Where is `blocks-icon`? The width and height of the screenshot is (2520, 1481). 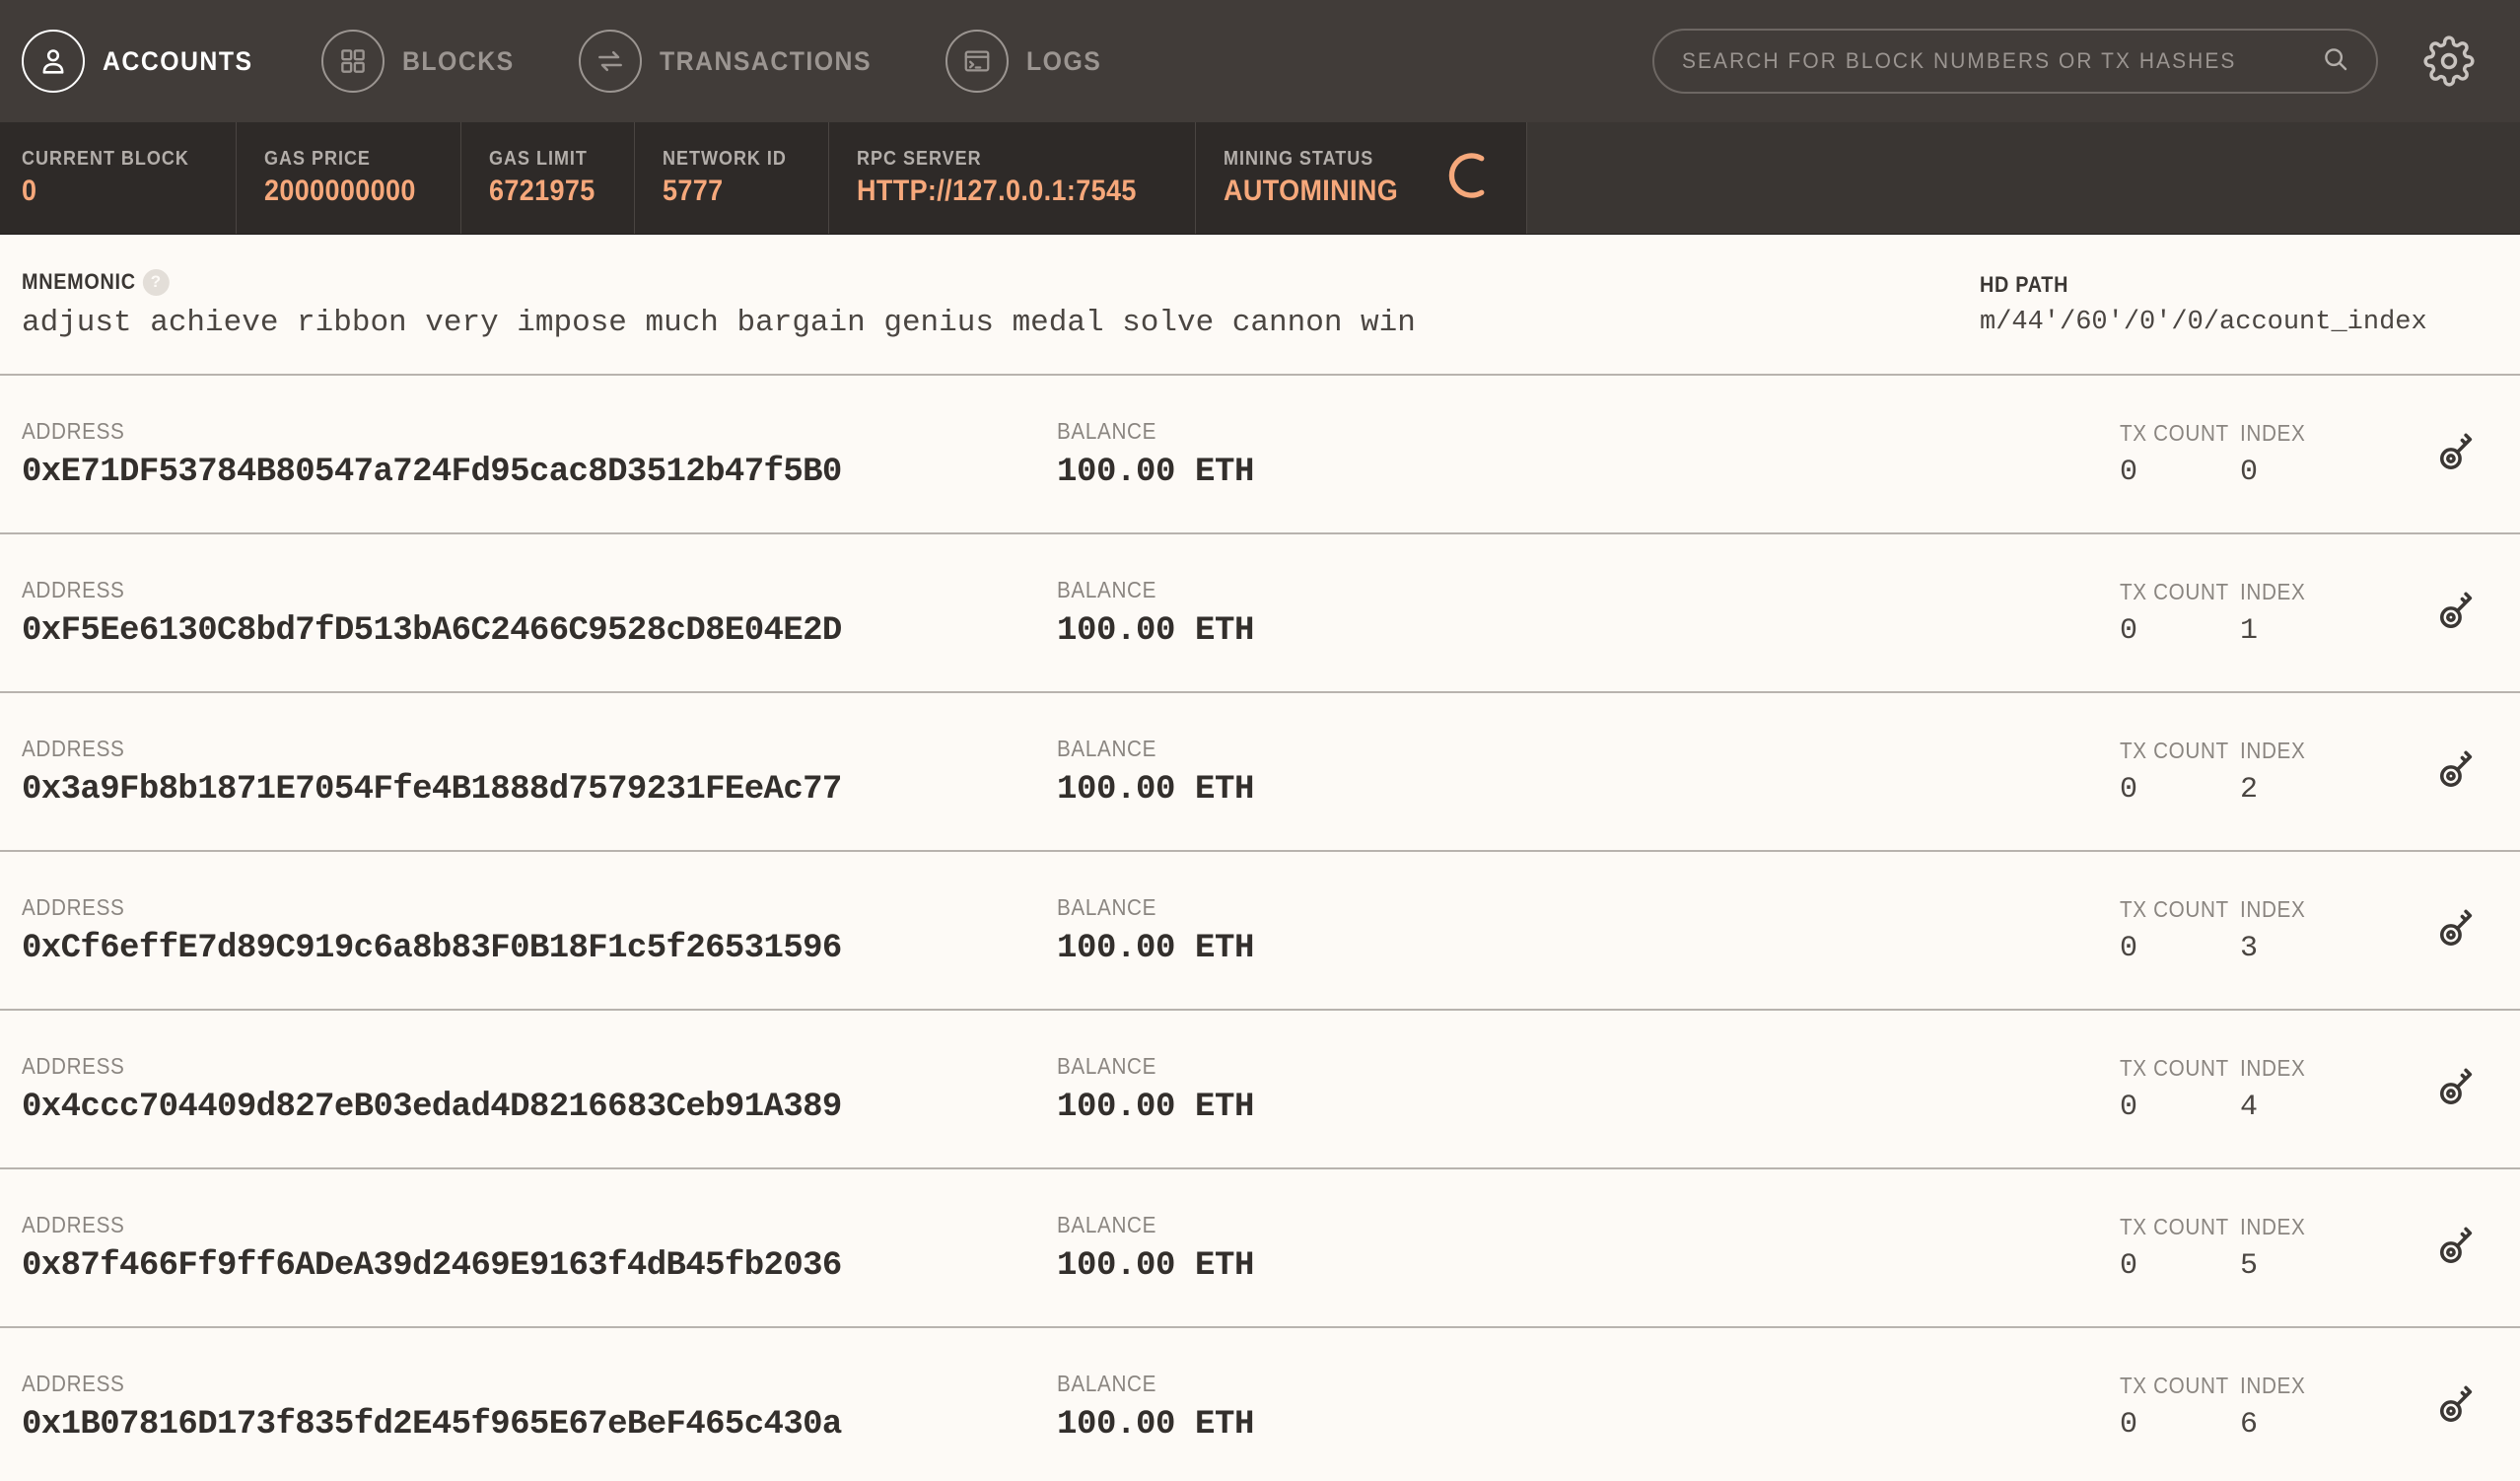 blocks-icon is located at coordinates (352, 61).